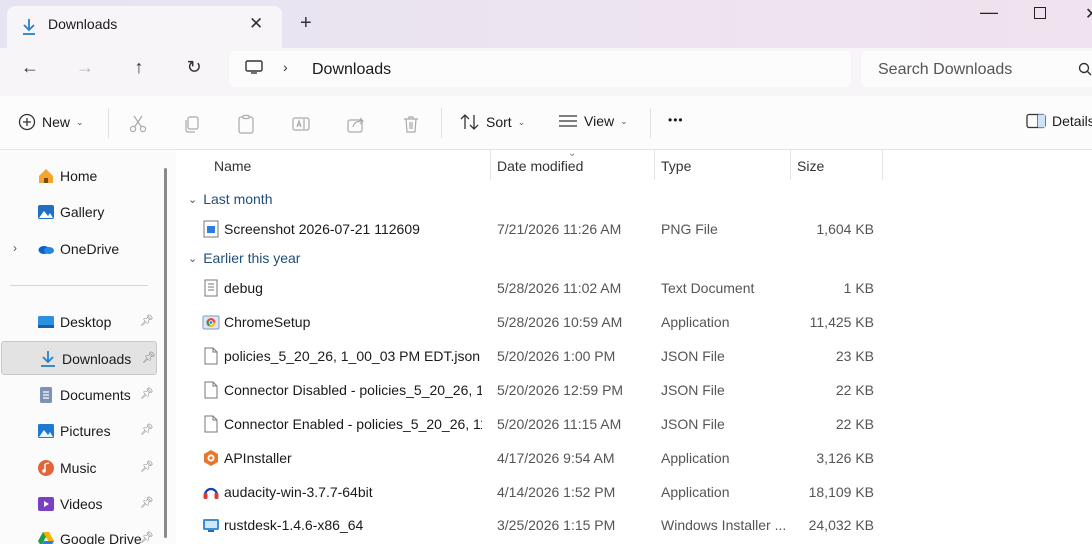 This screenshot has height=544, width=1092. Describe the element at coordinates (232, 166) in the screenshot. I see `column-header-name: Name` at that location.